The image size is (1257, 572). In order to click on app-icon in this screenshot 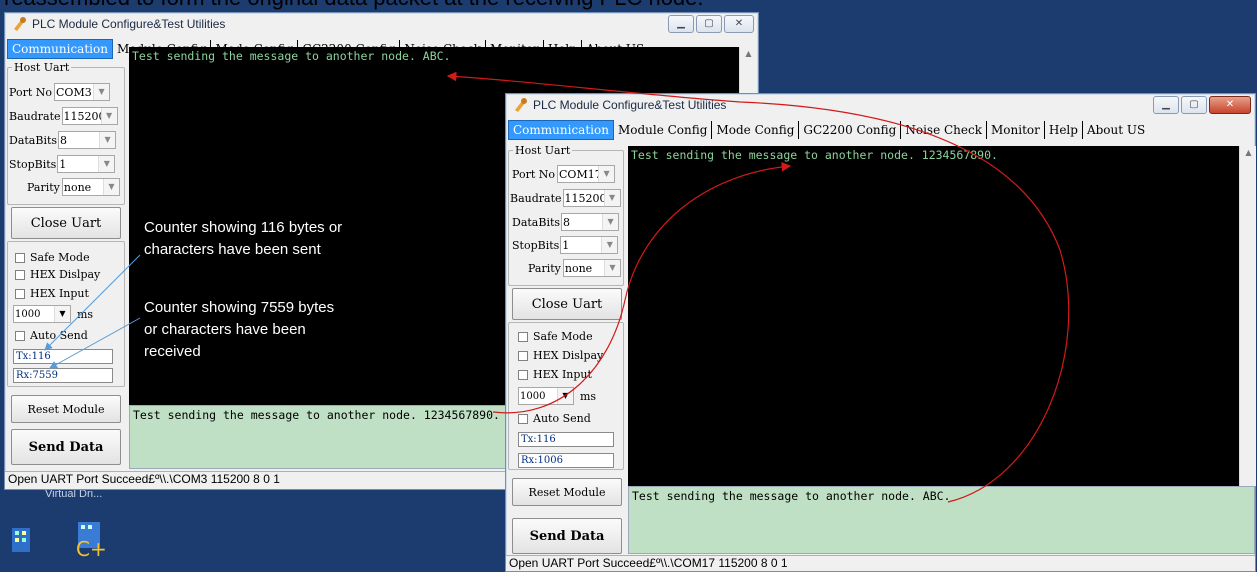, I will do `click(21, 541)`.